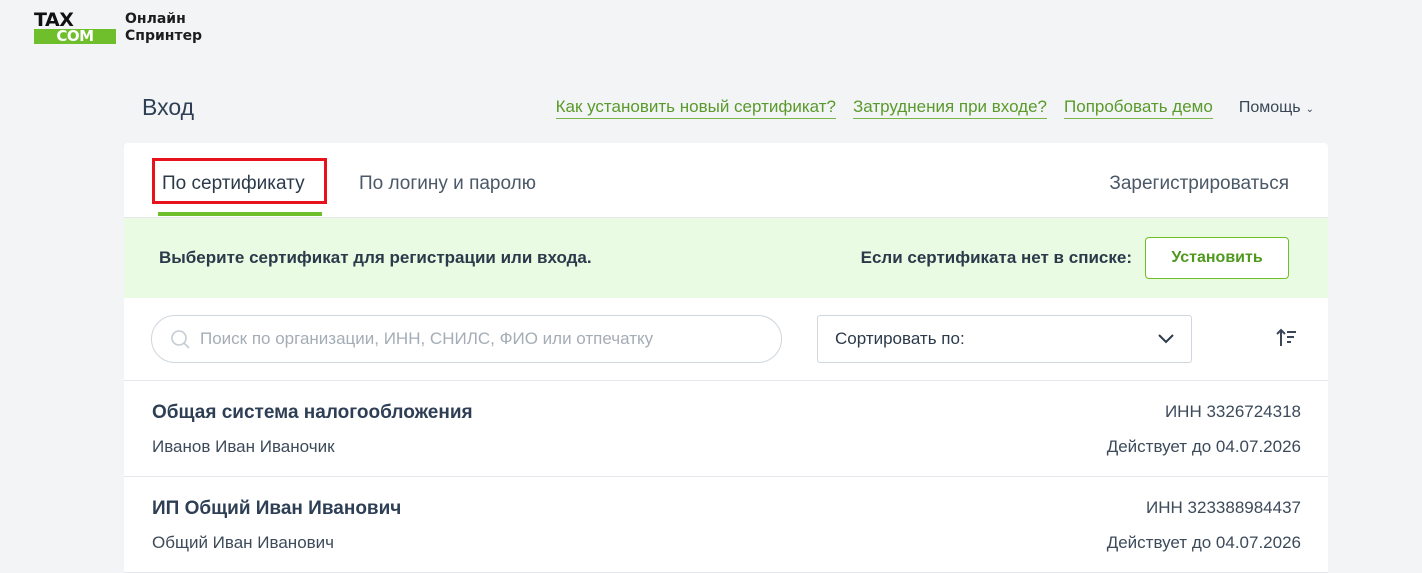 The width and height of the screenshot is (1422, 573). I want to click on try-demo-link: Попробовать демо, so click(1138, 108).